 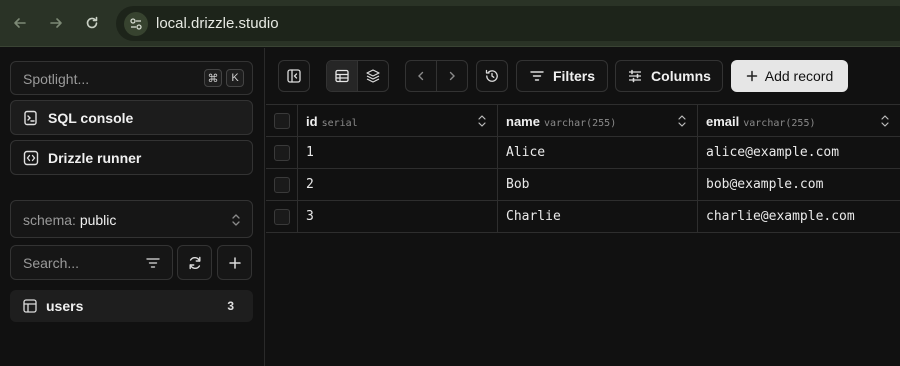 I want to click on columns-label: Columns, so click(x=681, y=76).